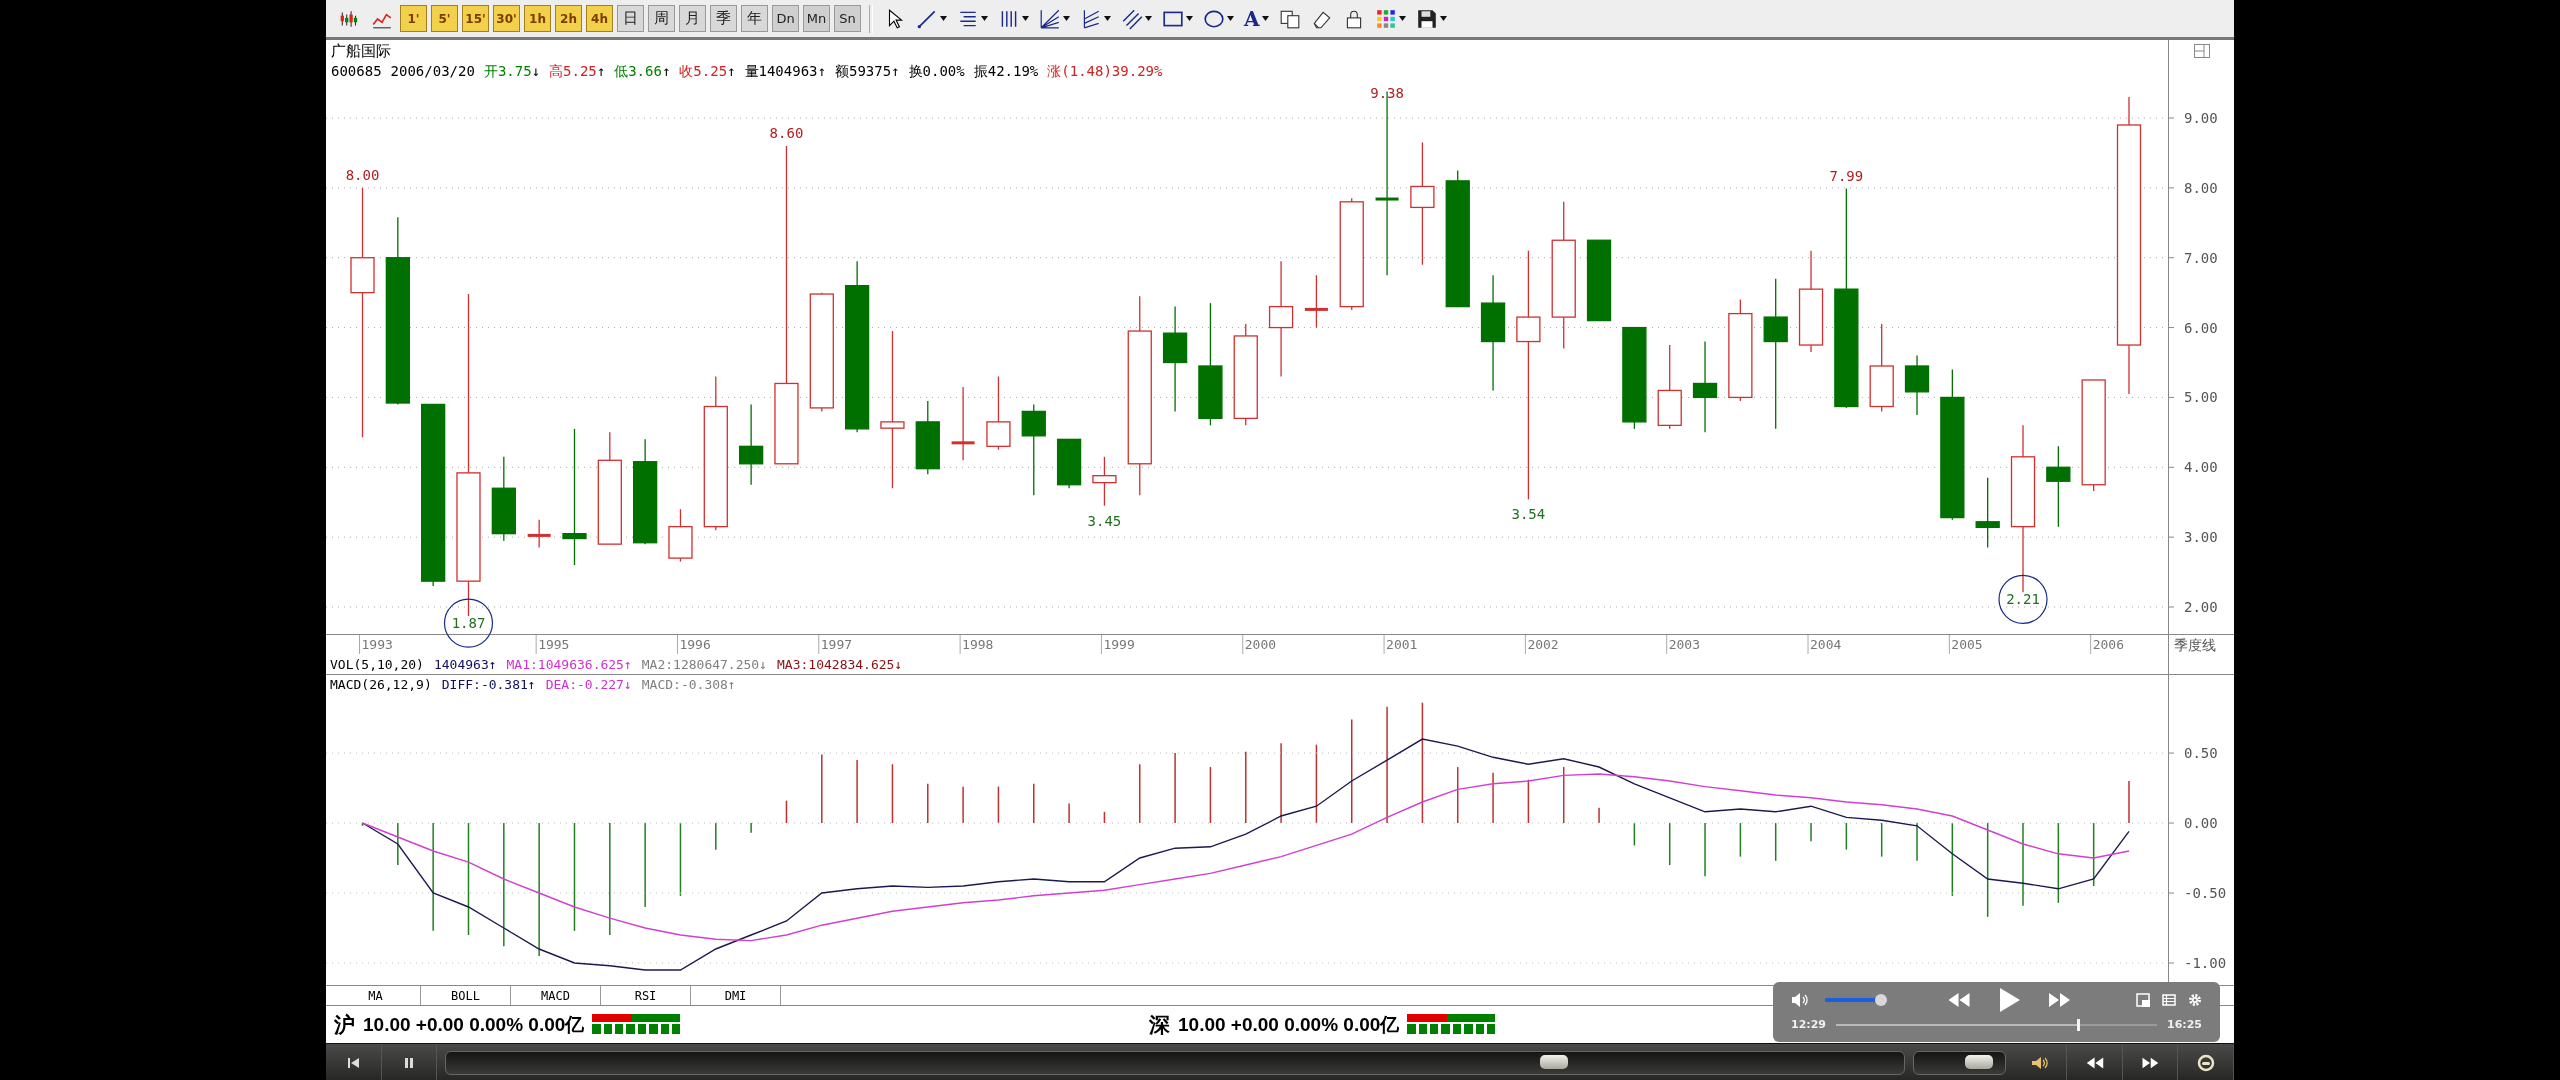  Describe the element at coordinates (2195, 645) in the screenshot. I see `period-label: 季度线` at that location.